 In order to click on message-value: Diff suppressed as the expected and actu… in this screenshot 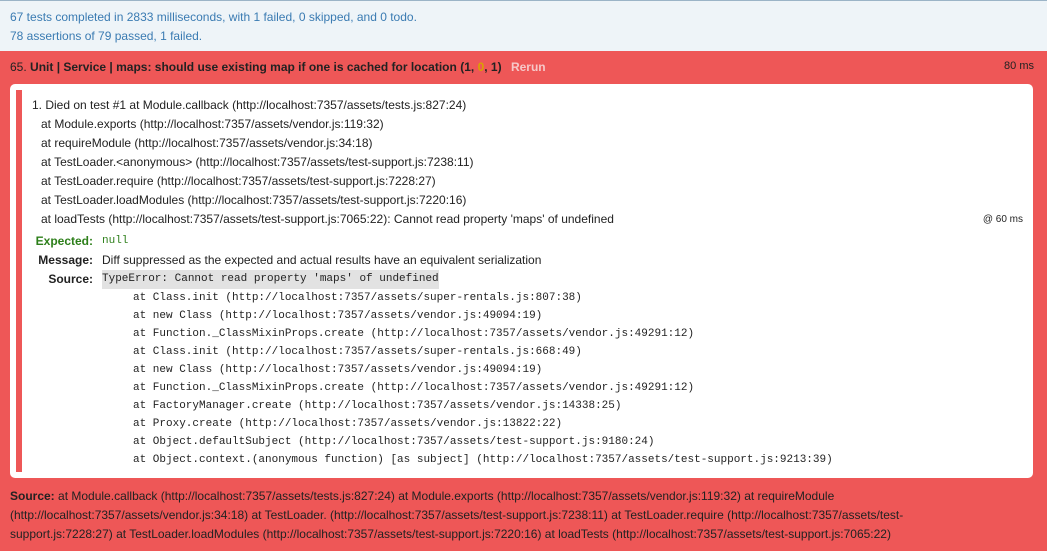, I will do `click(322, 260)`.